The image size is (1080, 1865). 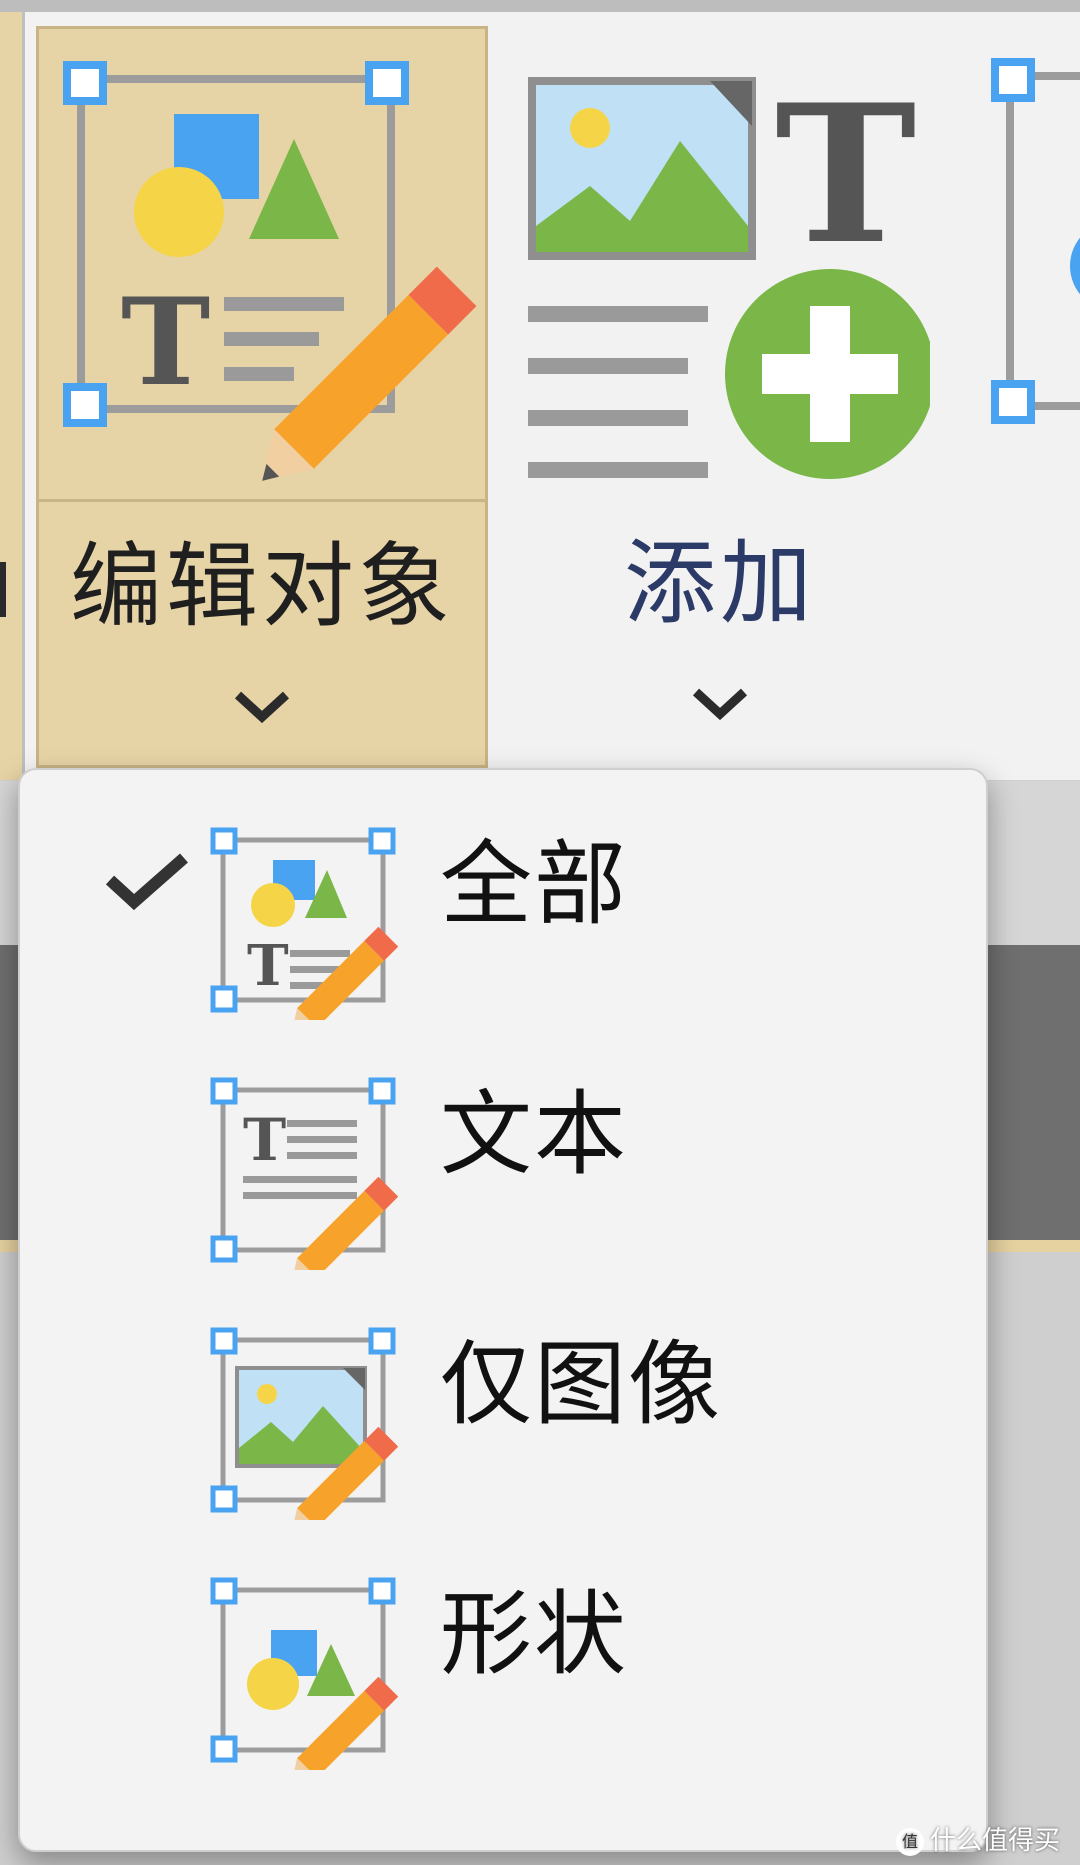 What do you see at coordinates (304, 1423) in the screenshot?
I see `edit-image-icon` at bounding box center [304, 1423].